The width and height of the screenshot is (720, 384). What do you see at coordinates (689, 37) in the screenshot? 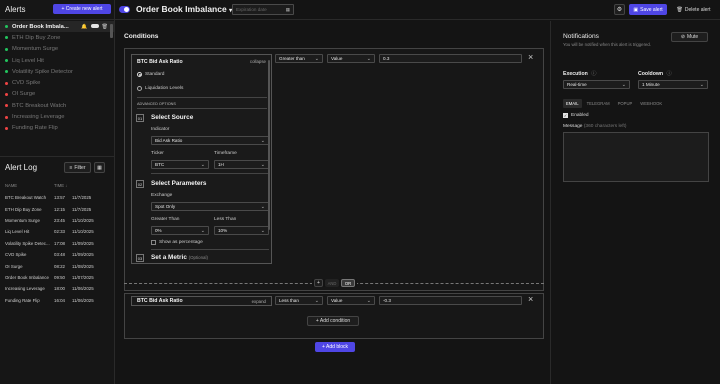
I see `mute-button: ⊘ Mute` at bounding box center [689, 37].